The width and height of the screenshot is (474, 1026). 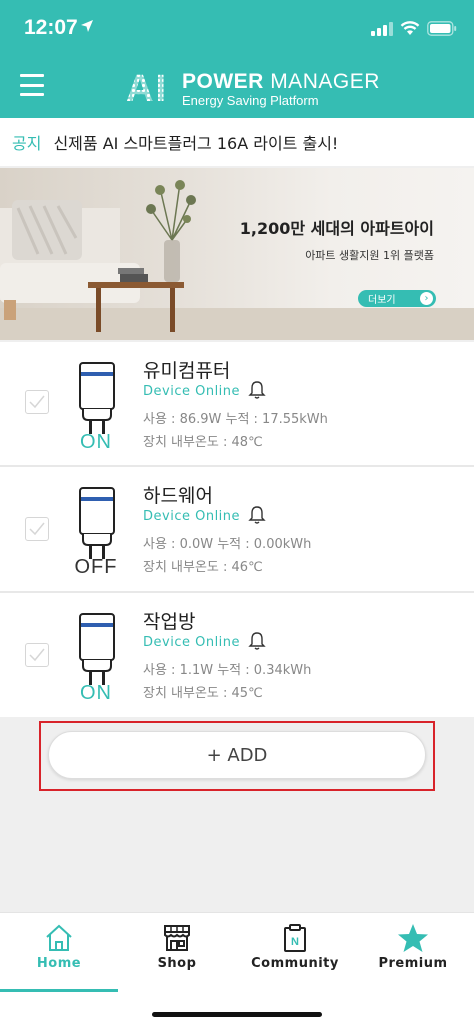 I want to click on tab-shop: Shop, so click(x=177, y=954).